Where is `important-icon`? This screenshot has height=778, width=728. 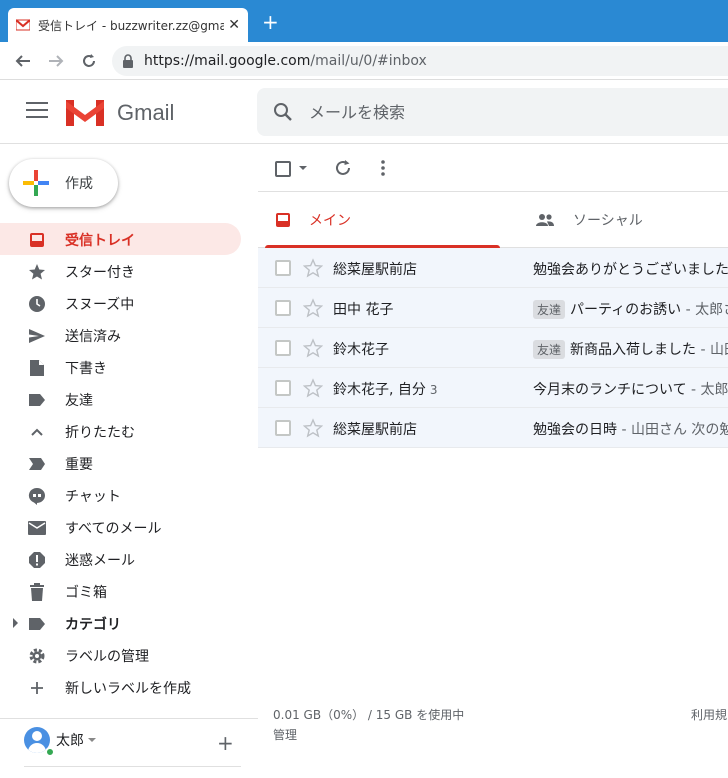
important-icon is located at coordinates (37, 464).